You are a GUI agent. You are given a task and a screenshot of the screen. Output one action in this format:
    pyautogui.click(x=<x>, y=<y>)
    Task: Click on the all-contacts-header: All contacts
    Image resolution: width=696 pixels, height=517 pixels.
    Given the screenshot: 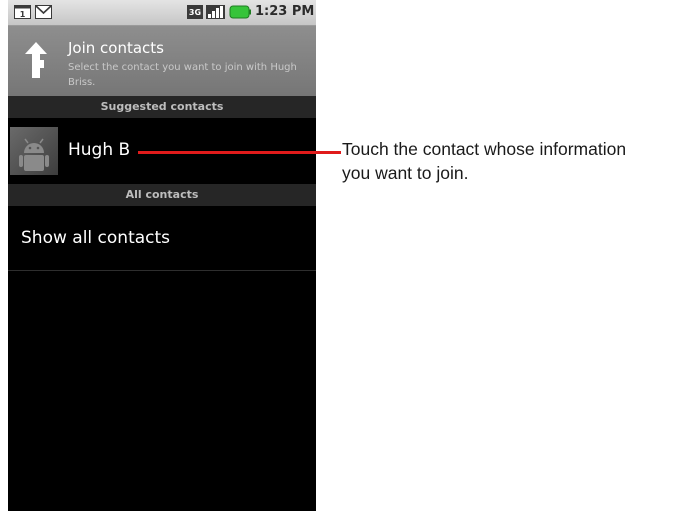 What is the action you would take?
    pyautogui.click(x=162, y=195)
    